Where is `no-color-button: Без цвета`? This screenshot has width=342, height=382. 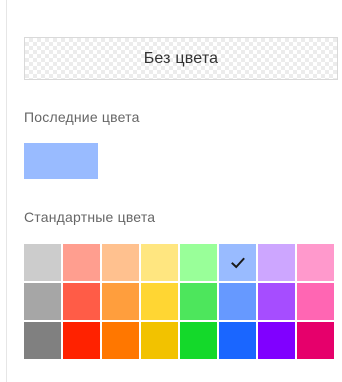 no-color-button: Без цвета is located at coordinates (181, 58).